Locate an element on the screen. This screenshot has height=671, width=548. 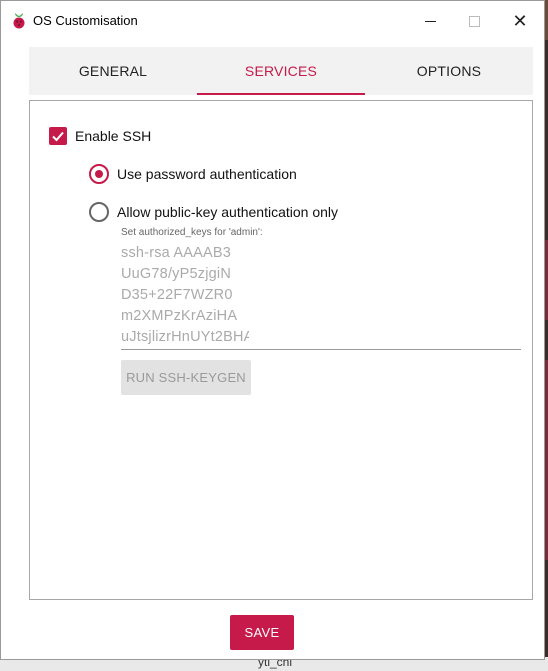
minimize-button is located at coordinates (430, 21).